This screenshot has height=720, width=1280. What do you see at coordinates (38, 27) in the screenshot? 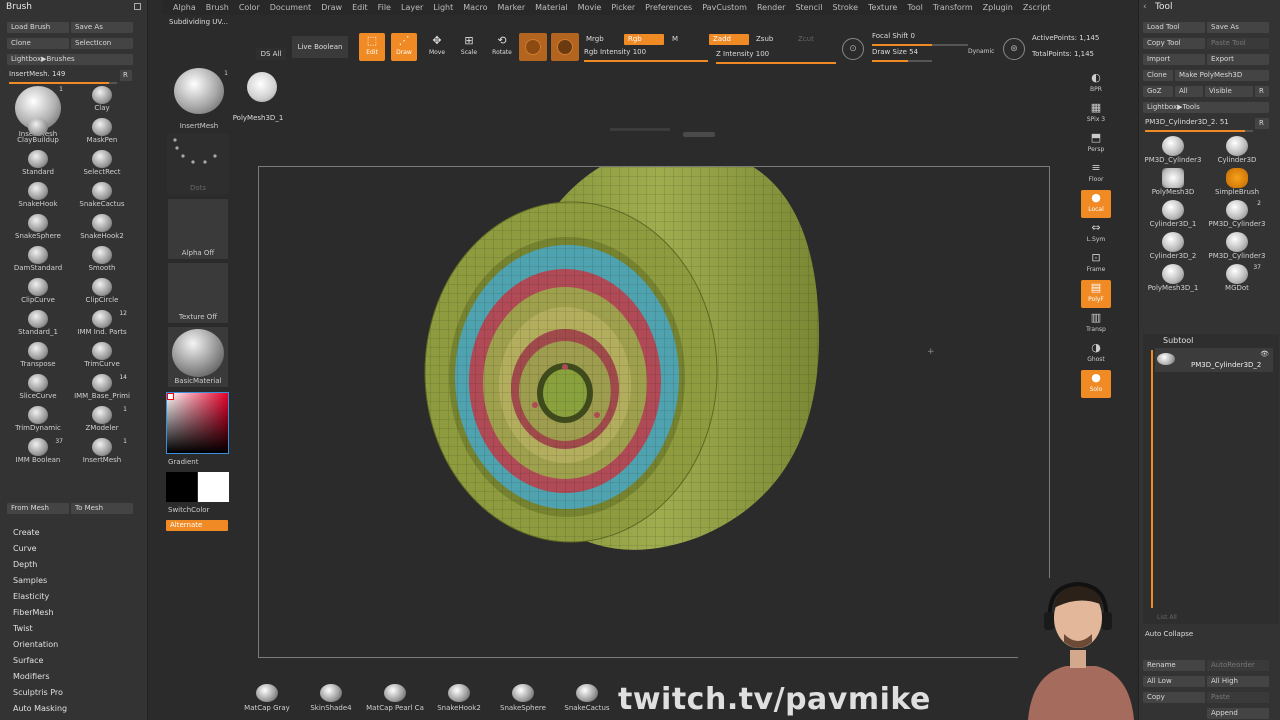
I see `load-brush-button: Load Brush` at bounding box center [38, 27].